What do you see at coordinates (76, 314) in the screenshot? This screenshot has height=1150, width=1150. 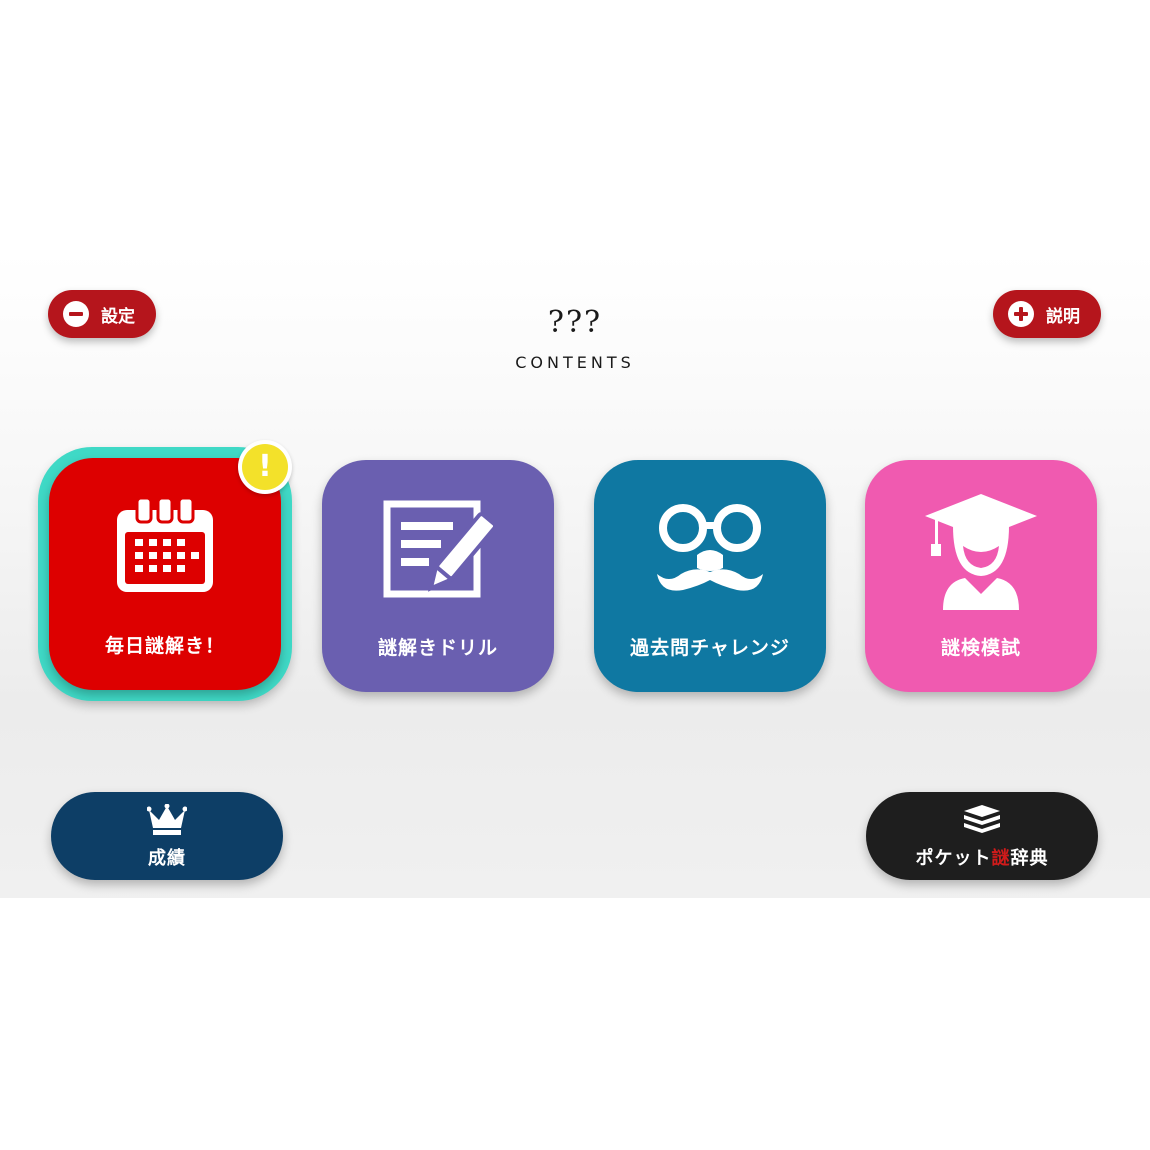 I see `minus-icon` at bounding box center [76, 314].